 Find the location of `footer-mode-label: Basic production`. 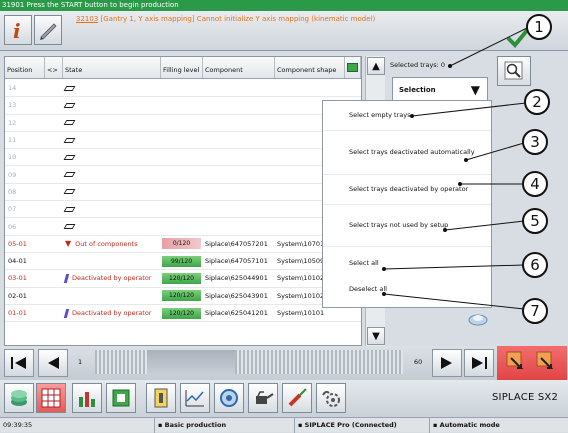

footer-mode-label: Basic production is located at coordinates (195, 424).